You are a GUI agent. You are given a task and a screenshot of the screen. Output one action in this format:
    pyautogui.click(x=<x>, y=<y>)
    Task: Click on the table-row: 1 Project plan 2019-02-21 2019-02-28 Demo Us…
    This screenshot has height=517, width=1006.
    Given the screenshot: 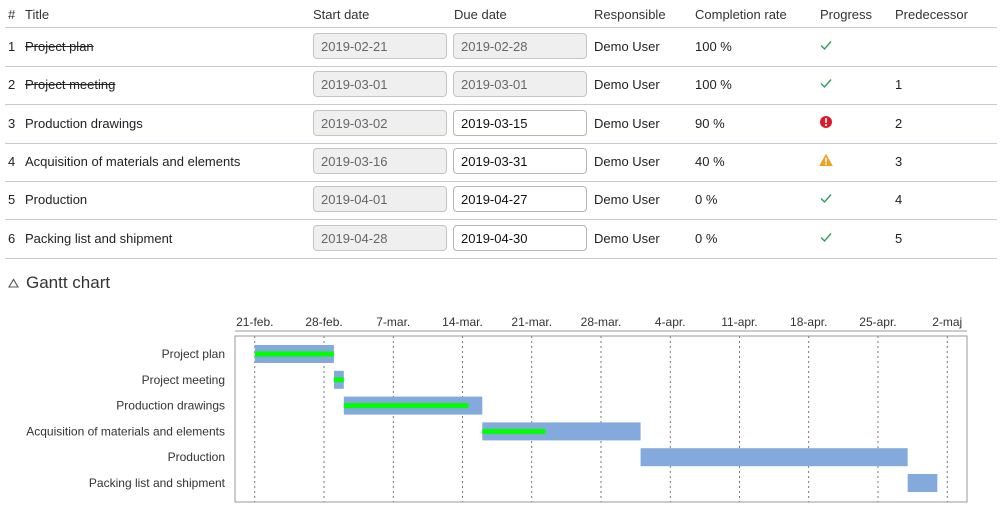 What is the action you would take?
    pyautogui.click(x=501, y=47)
    